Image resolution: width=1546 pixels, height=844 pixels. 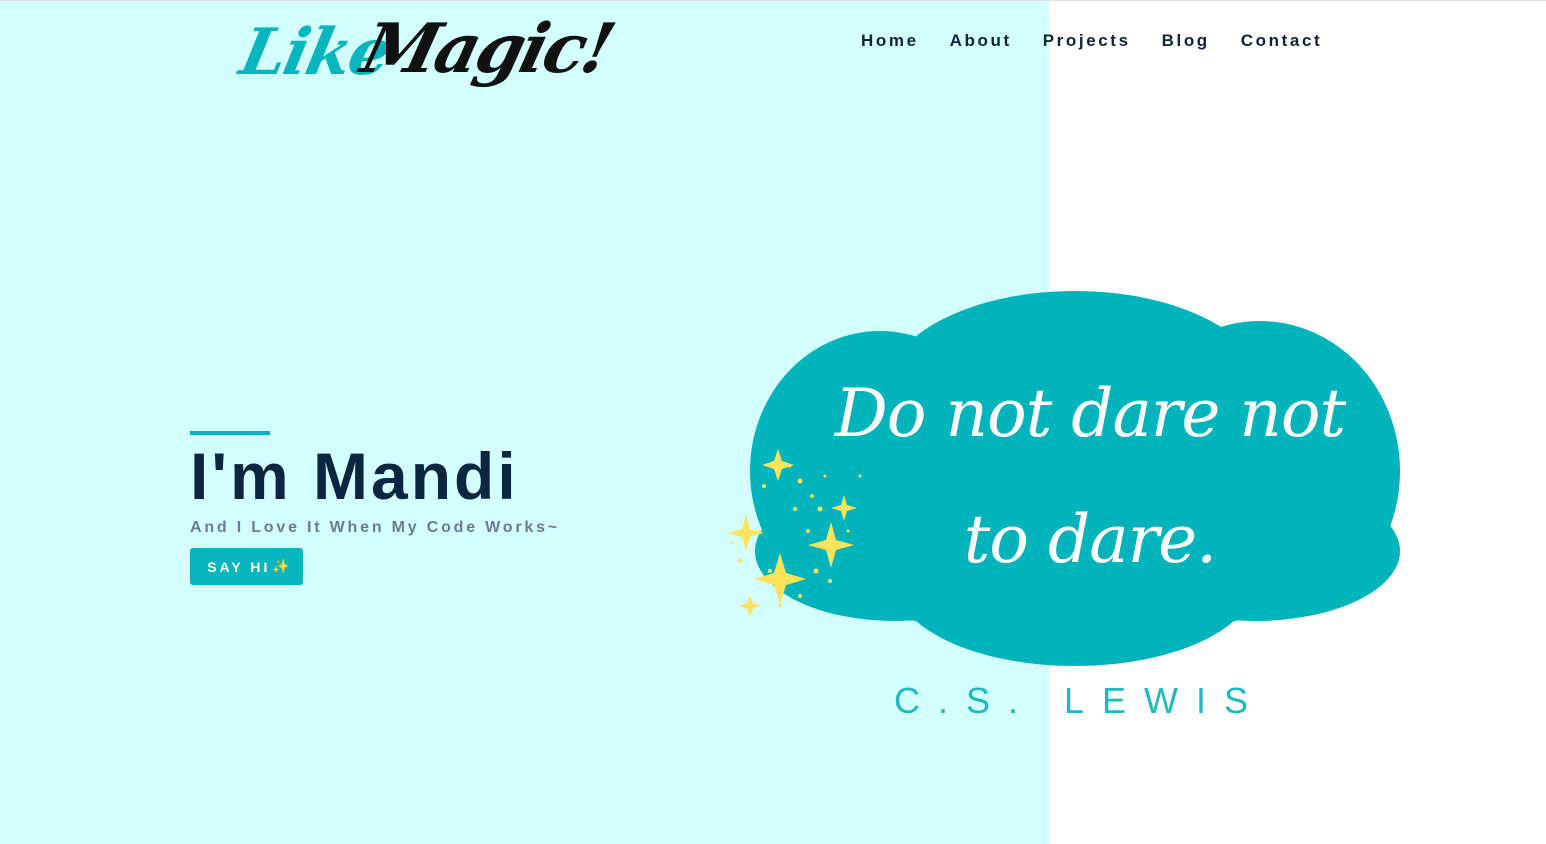 What do you see at coordinates (1281, 41) in the screenshot?
I see `nav-item-contact: Contact` at bounding box center [1281, 41].